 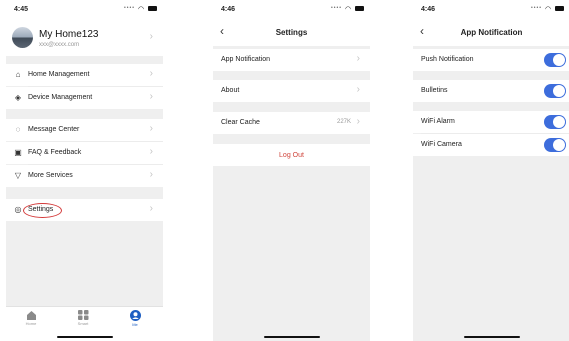 I want to click on shield-icon: ▽, so click(x=18, y=175).